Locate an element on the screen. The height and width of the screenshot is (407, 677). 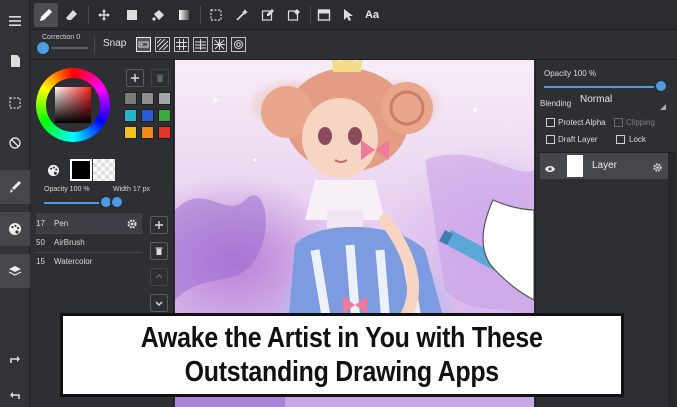
rotate-icon is located at coordinates (15, 143).